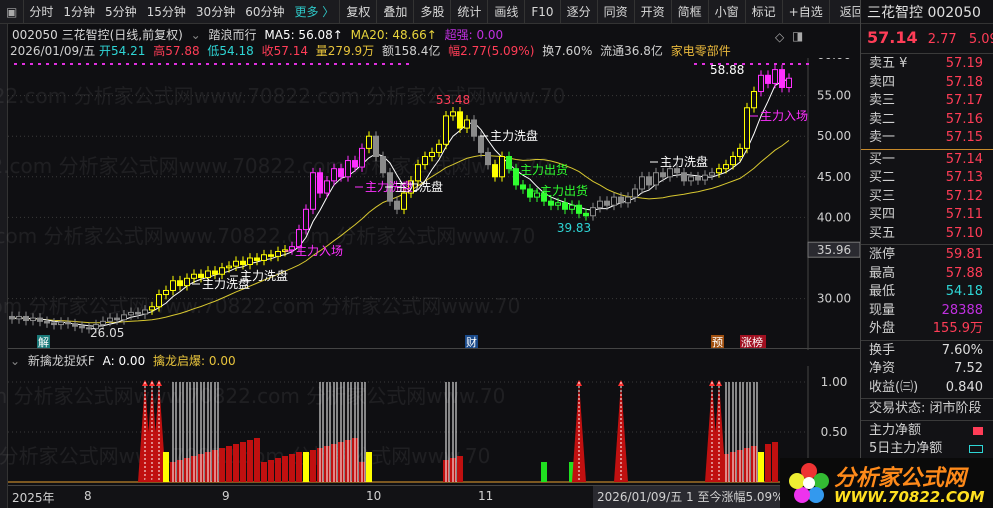 Image resolution: width=993 pixels, height=508 pixels. Describe the element at coordinates (230, 51) in the screenshot. I see `low: 低54.18` at that location.